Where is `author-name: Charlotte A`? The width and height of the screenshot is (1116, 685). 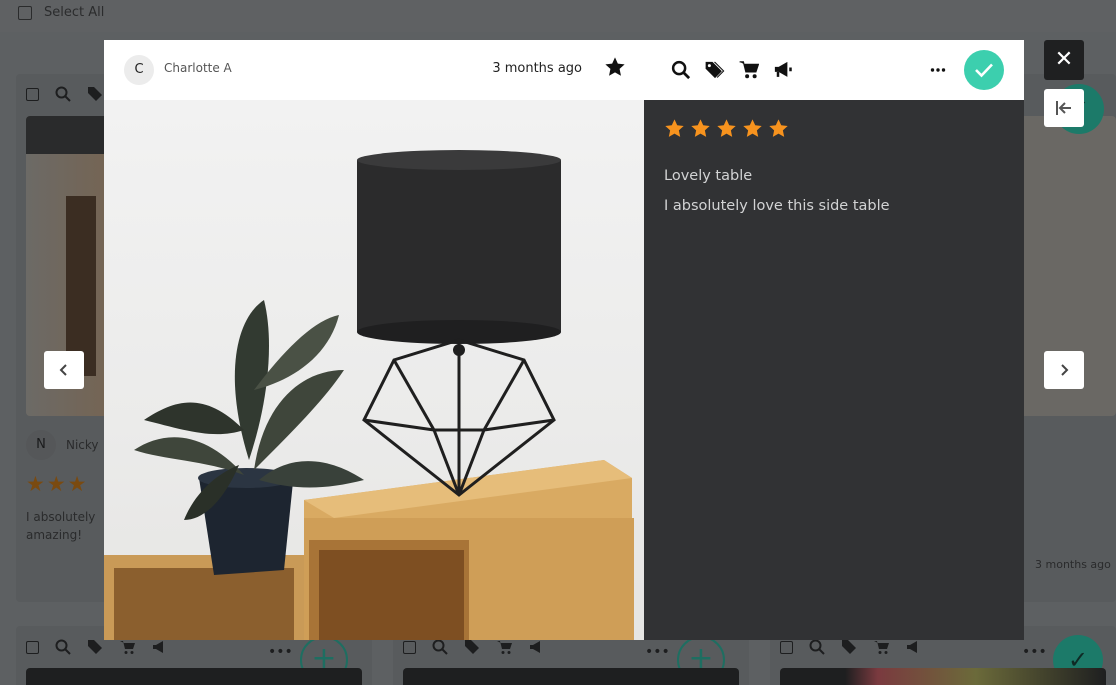
author-name: Charlotte A is located at coordinates (198, 68).